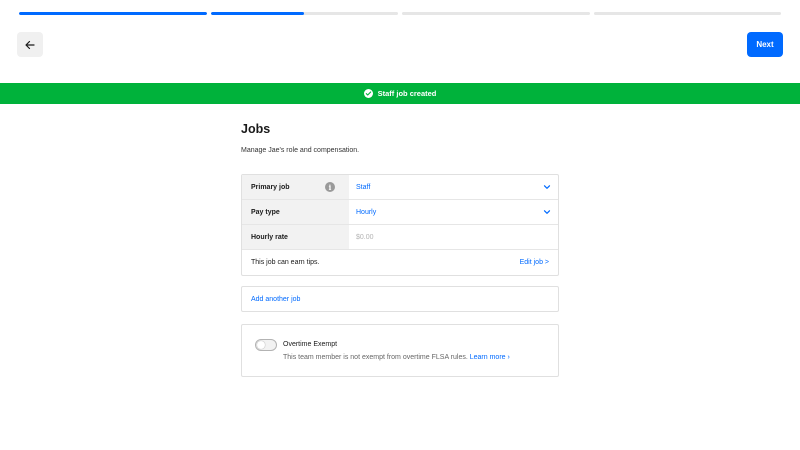 This screenshot has height=450, width=800. I want to click on tips-row: This job can earn tips. Edit job >, so click(400, 262).